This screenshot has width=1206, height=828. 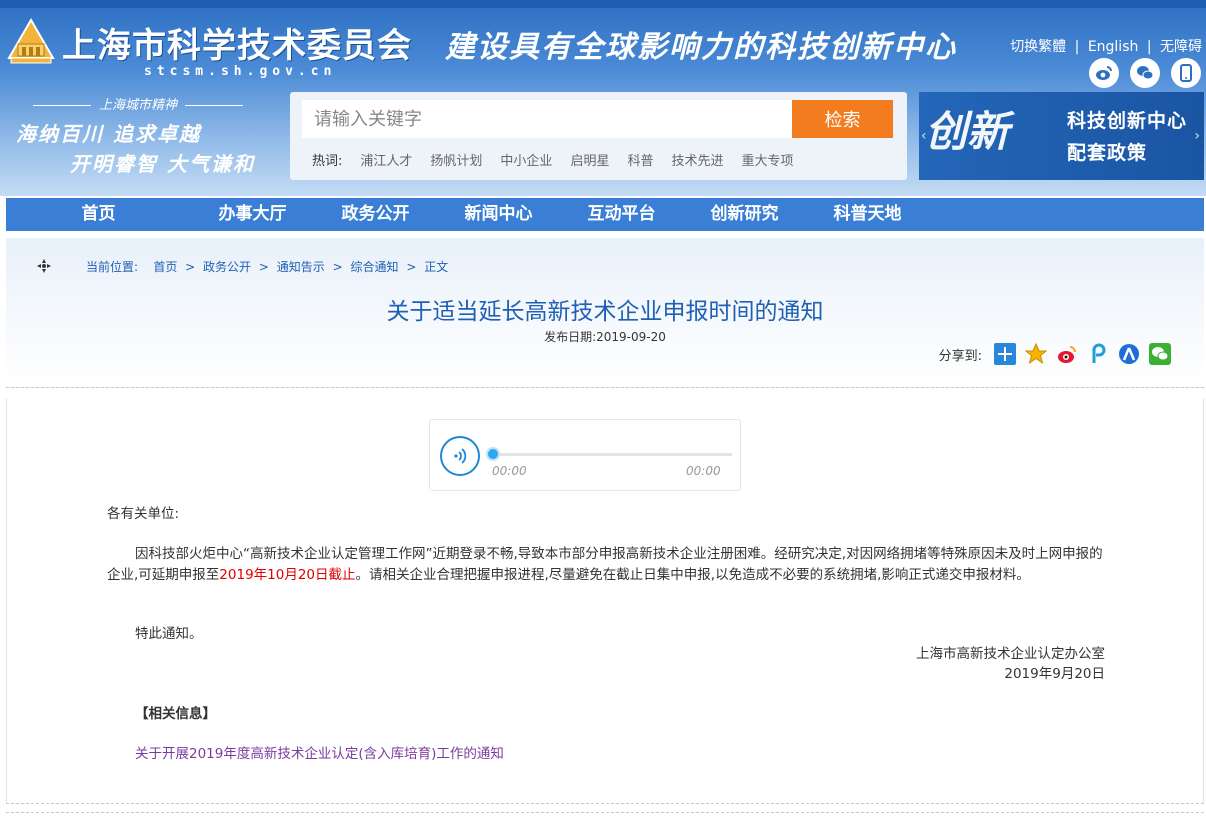 I want to click on search-input, so click(x=548, y=119).